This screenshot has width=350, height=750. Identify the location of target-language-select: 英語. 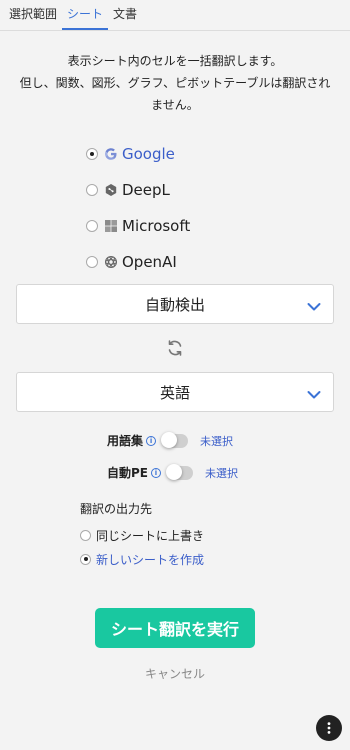
(175, 392).